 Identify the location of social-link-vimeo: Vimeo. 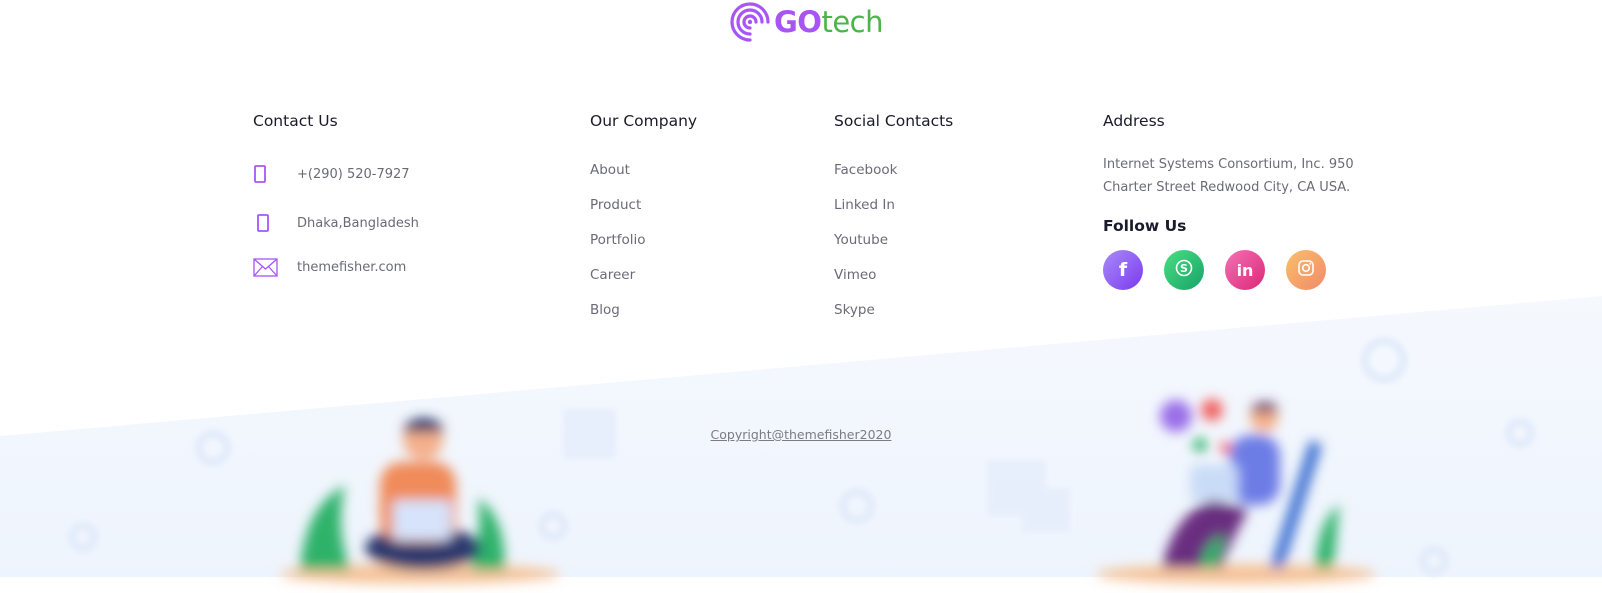
(934, 275).